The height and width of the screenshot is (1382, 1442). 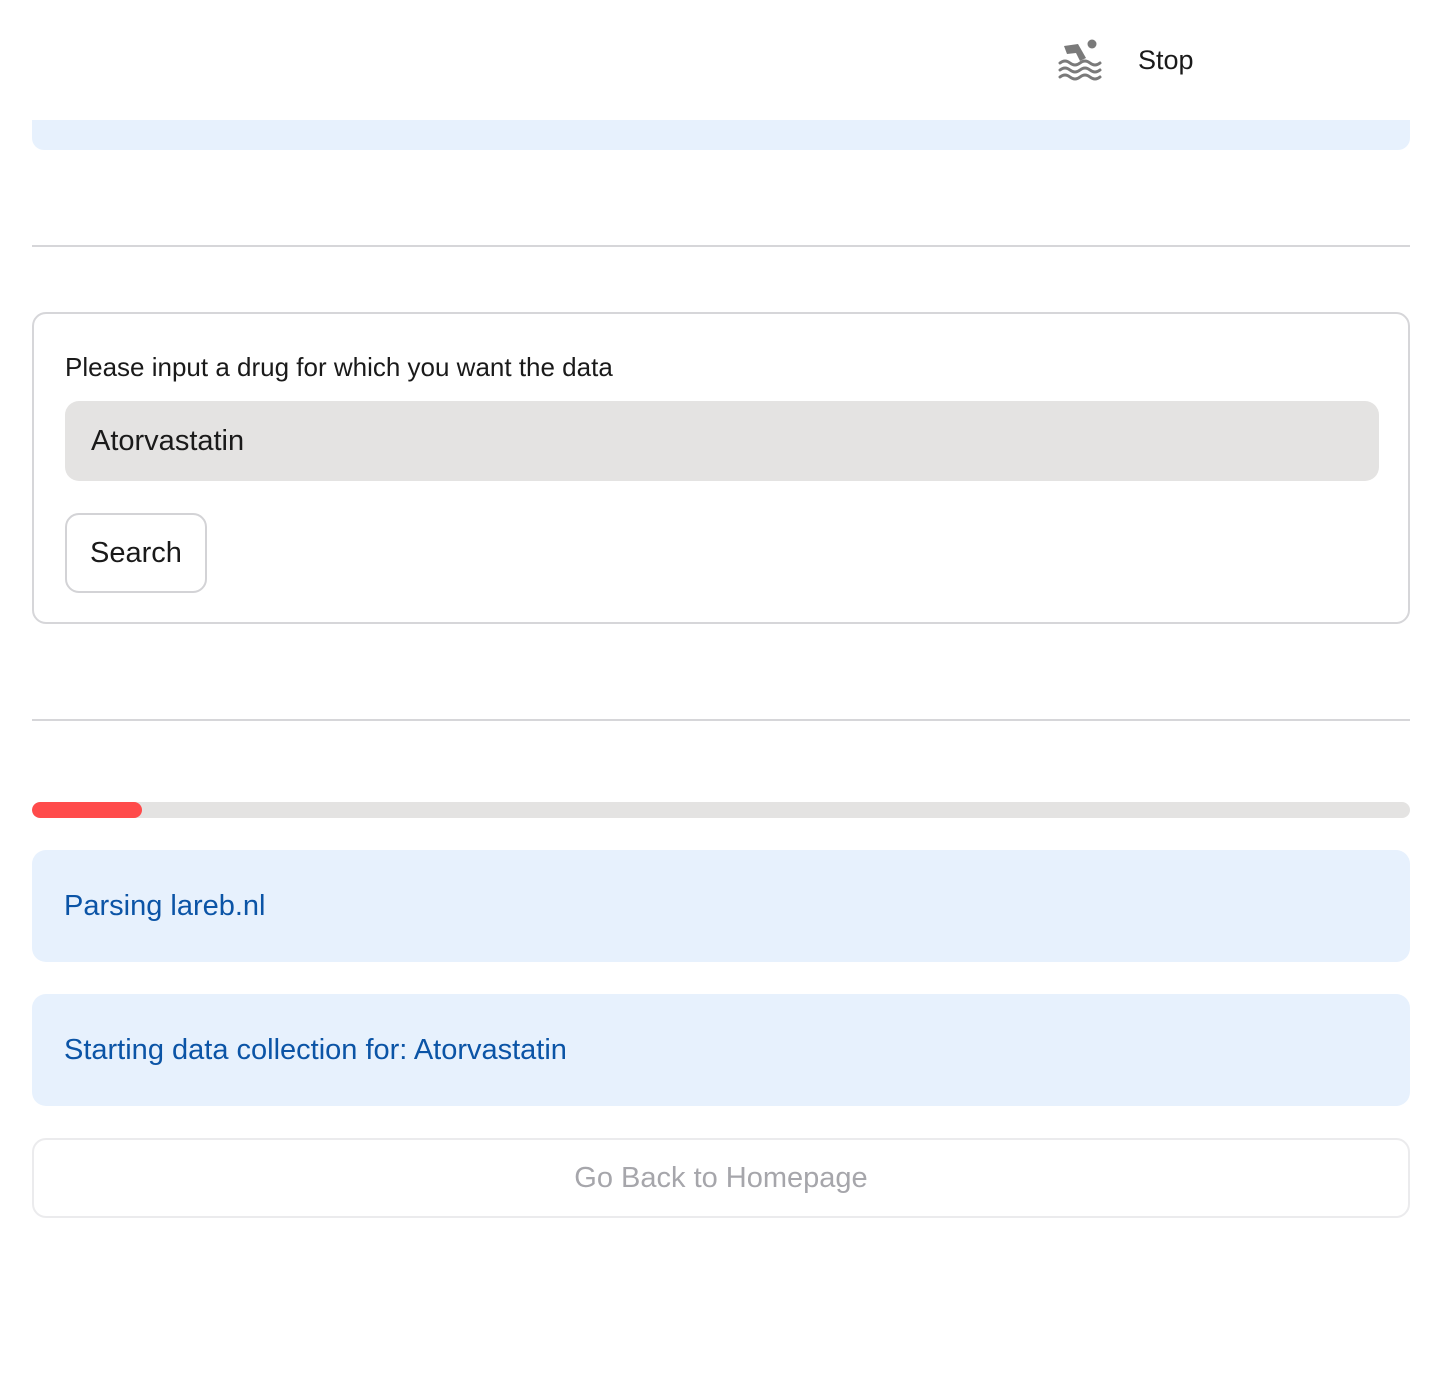 What do you see at coordinates (722, 441) in the screenshot?
I see `drug-input` at bounding box center [722, 441].